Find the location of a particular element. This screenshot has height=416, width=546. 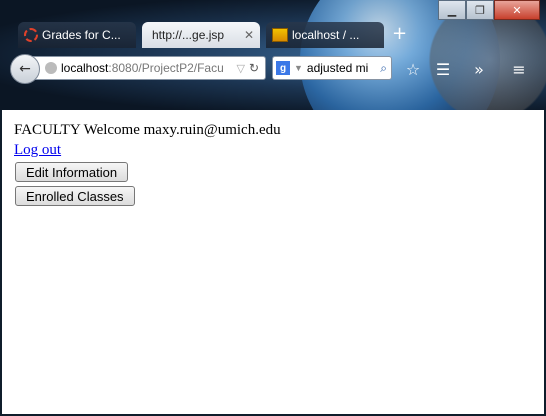

minimize-button: ▁ is located at coordinates (452, 10).